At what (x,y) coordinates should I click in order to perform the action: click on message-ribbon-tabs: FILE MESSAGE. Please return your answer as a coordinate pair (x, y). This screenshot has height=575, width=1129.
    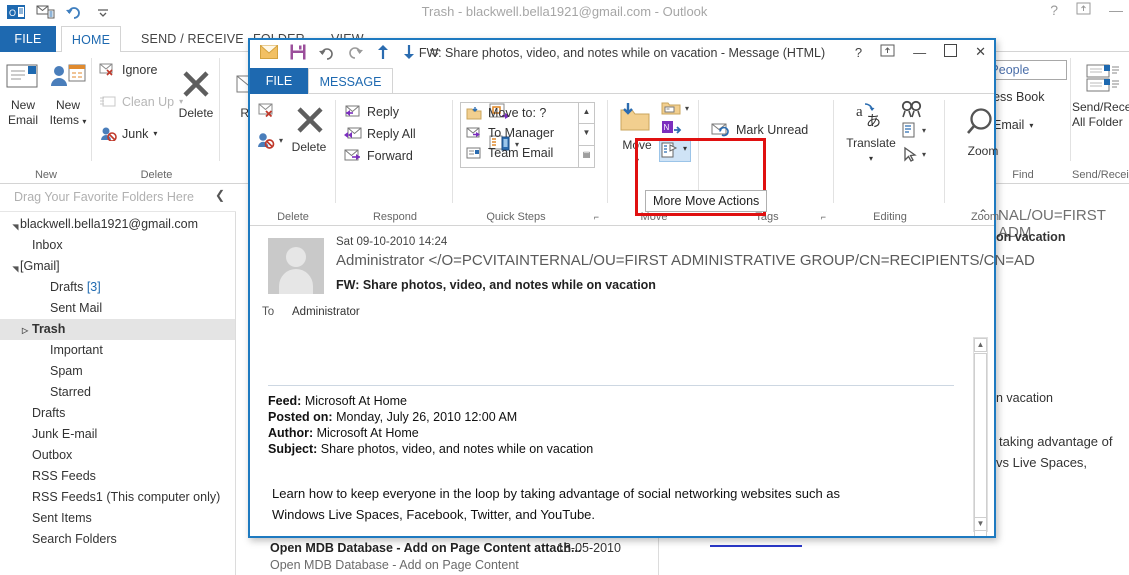
    Looking at the image, I should click on (622, 81).